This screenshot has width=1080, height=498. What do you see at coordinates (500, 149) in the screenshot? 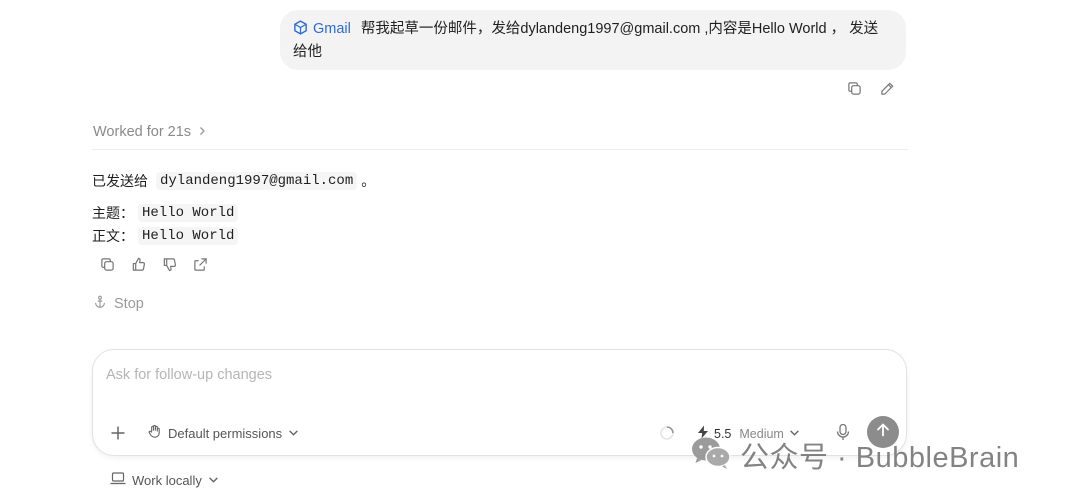
I see `divider` at bounding box center [500, 149].